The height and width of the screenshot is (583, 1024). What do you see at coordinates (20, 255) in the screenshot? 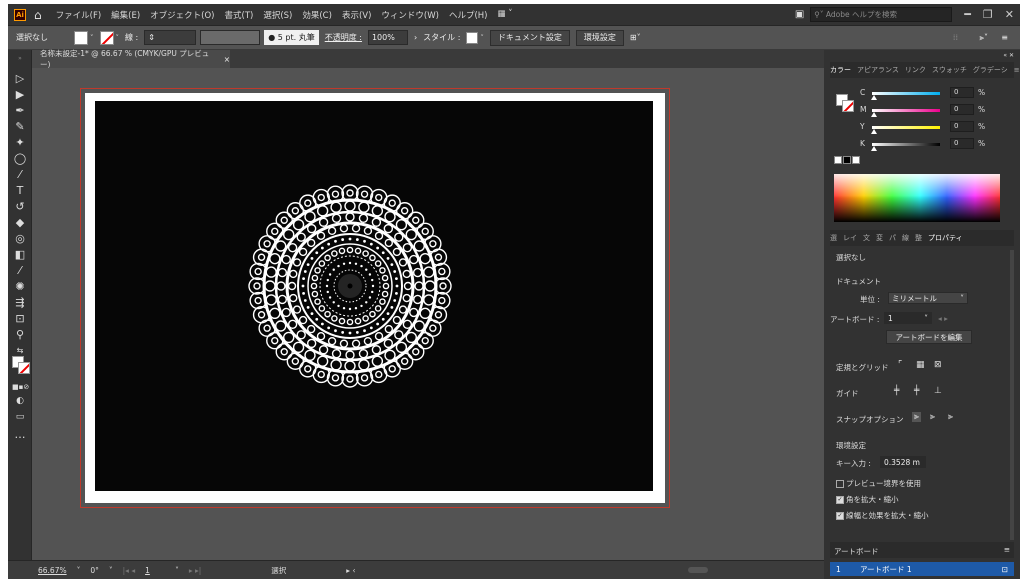
I see `gradient-tool-icon: ◧` at bounding box center [20, 255].